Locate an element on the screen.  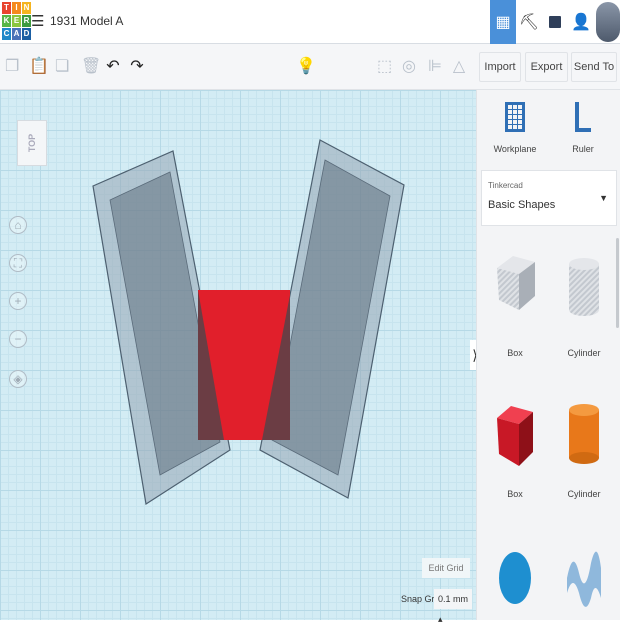
shape-category-dropdown: Tinkercad Basic Shapes ▼ is located at coordinates (549, 198).